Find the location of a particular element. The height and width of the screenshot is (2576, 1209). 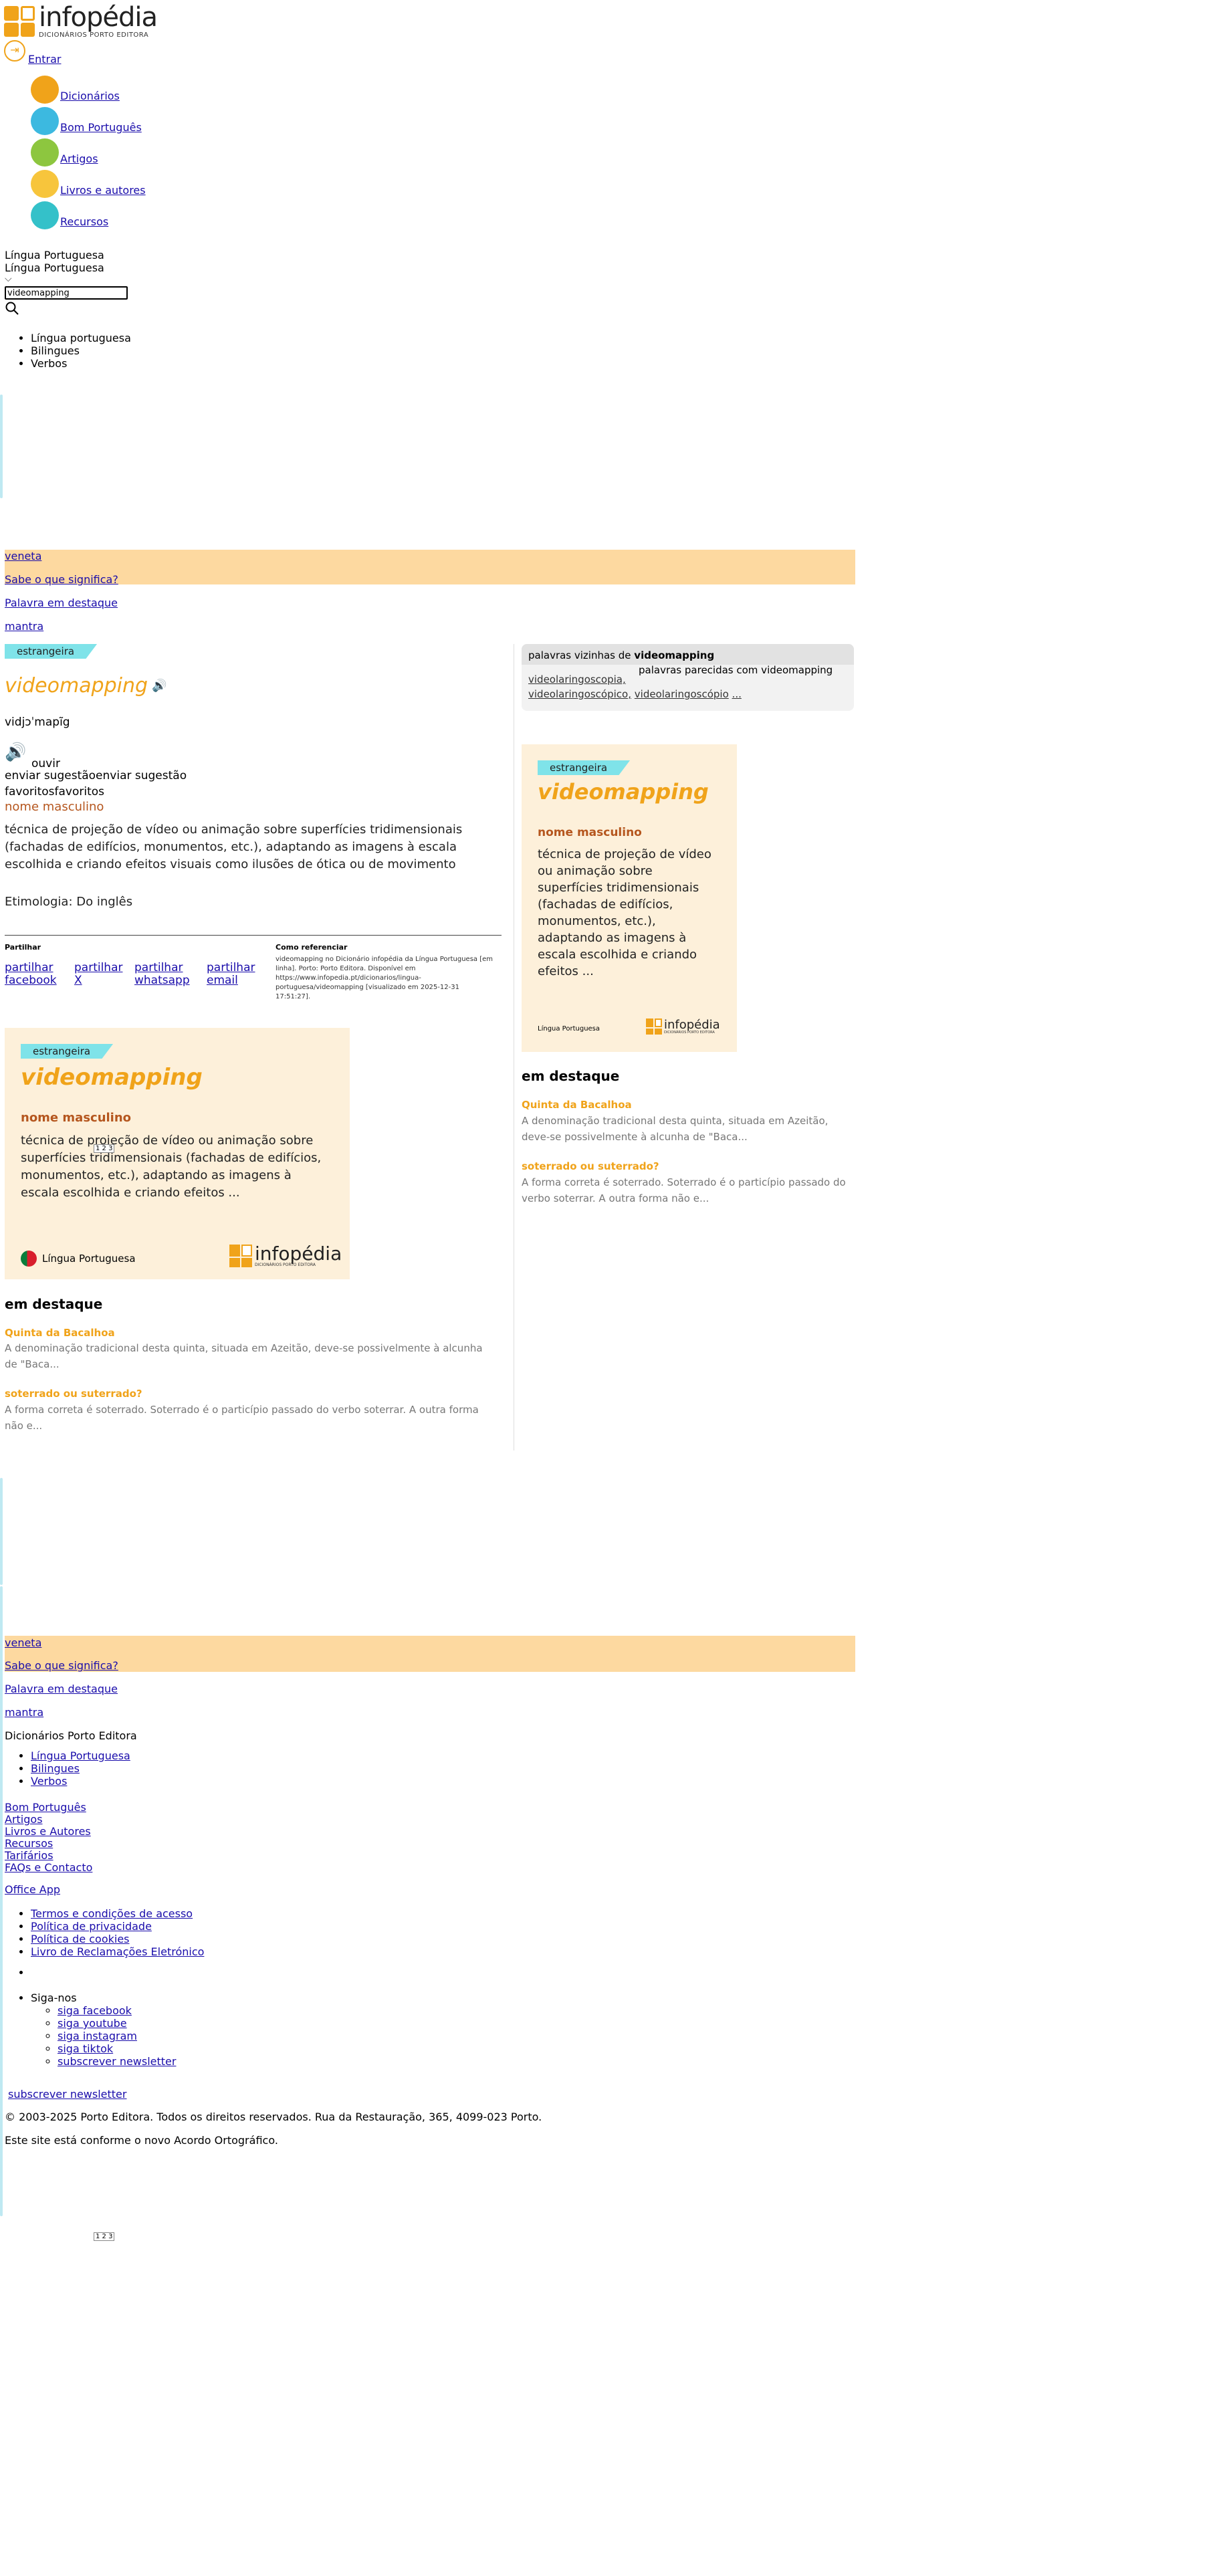

newsletter-button: subscrever newsletter is located at coordinates (67, 2095).